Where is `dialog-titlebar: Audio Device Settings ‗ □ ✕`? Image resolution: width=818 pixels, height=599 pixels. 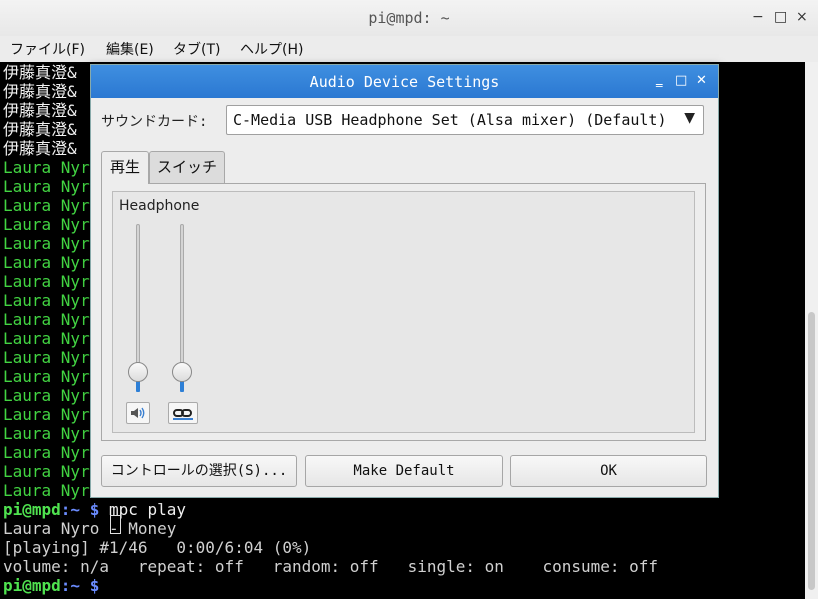
dialog-titlebar: Audio Device Settings ‗ □ ✕ is located at coordinates (404, 81).